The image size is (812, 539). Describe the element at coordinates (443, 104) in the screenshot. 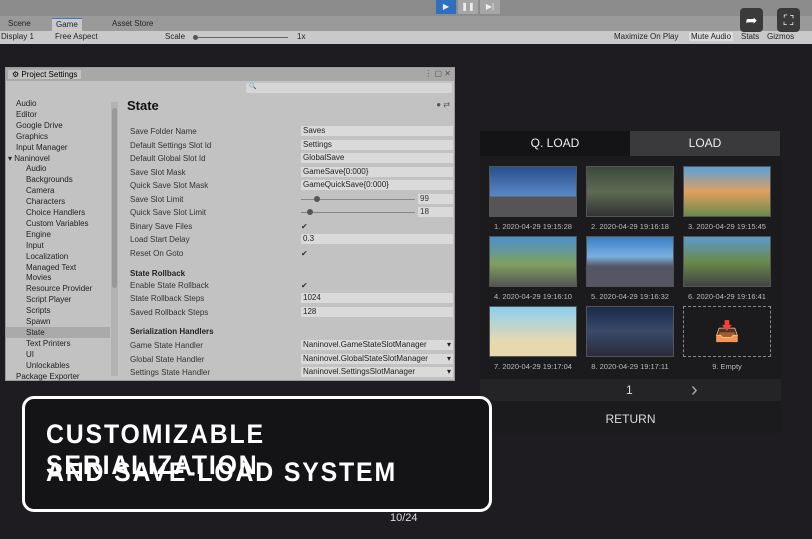

I see `help-icon: ● ⇄` at that location.